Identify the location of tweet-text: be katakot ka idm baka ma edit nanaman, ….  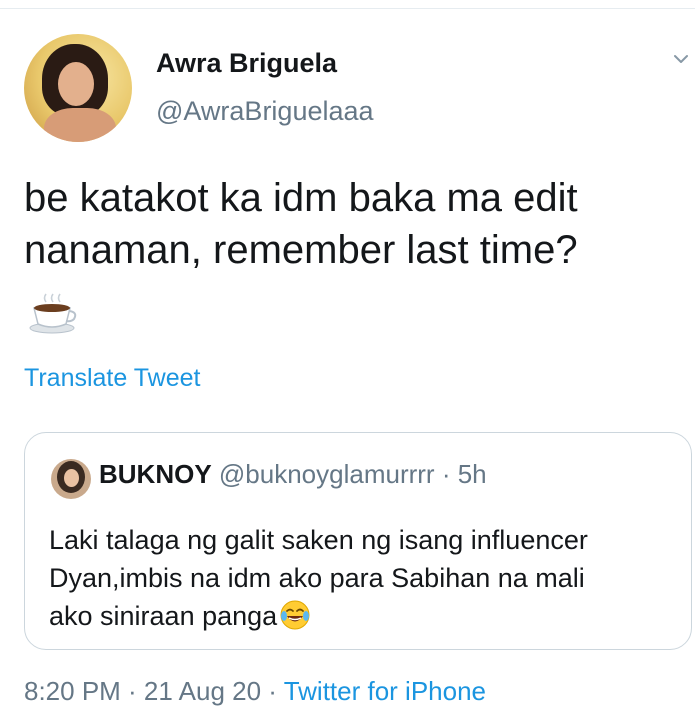
(349, 224).